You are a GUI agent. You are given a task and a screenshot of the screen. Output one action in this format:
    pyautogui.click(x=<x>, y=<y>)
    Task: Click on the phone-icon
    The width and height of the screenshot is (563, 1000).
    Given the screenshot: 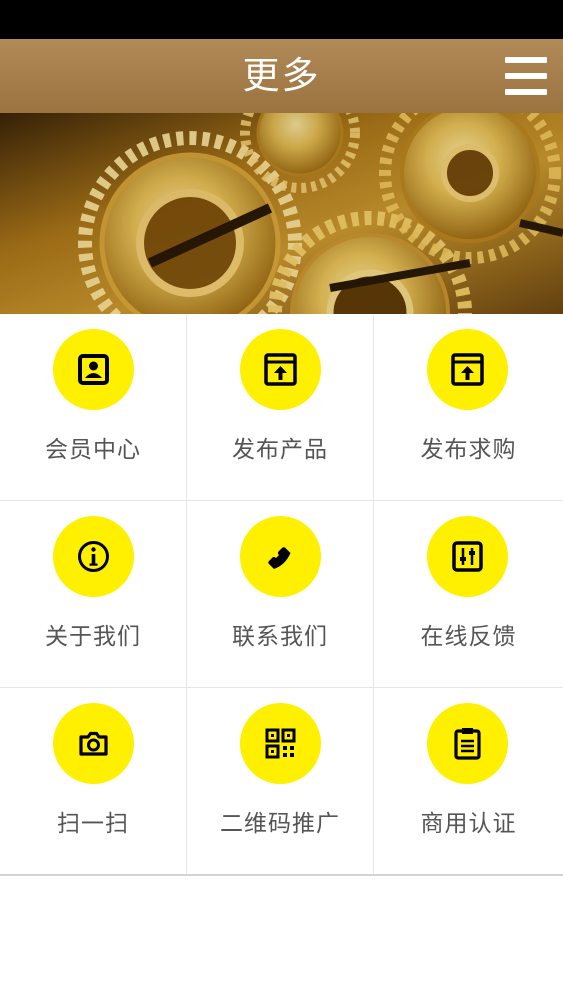 What is the action you would take?
    pyautogui.click(x=280, y=556)
    